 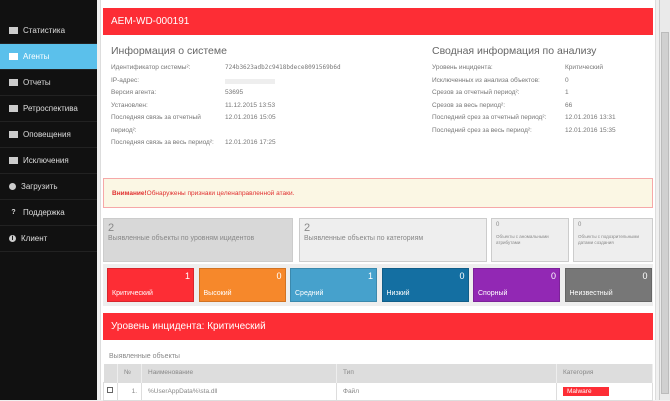 I want to click on info-label: Последний срез за весь период²:, so click(x=482, y=130).